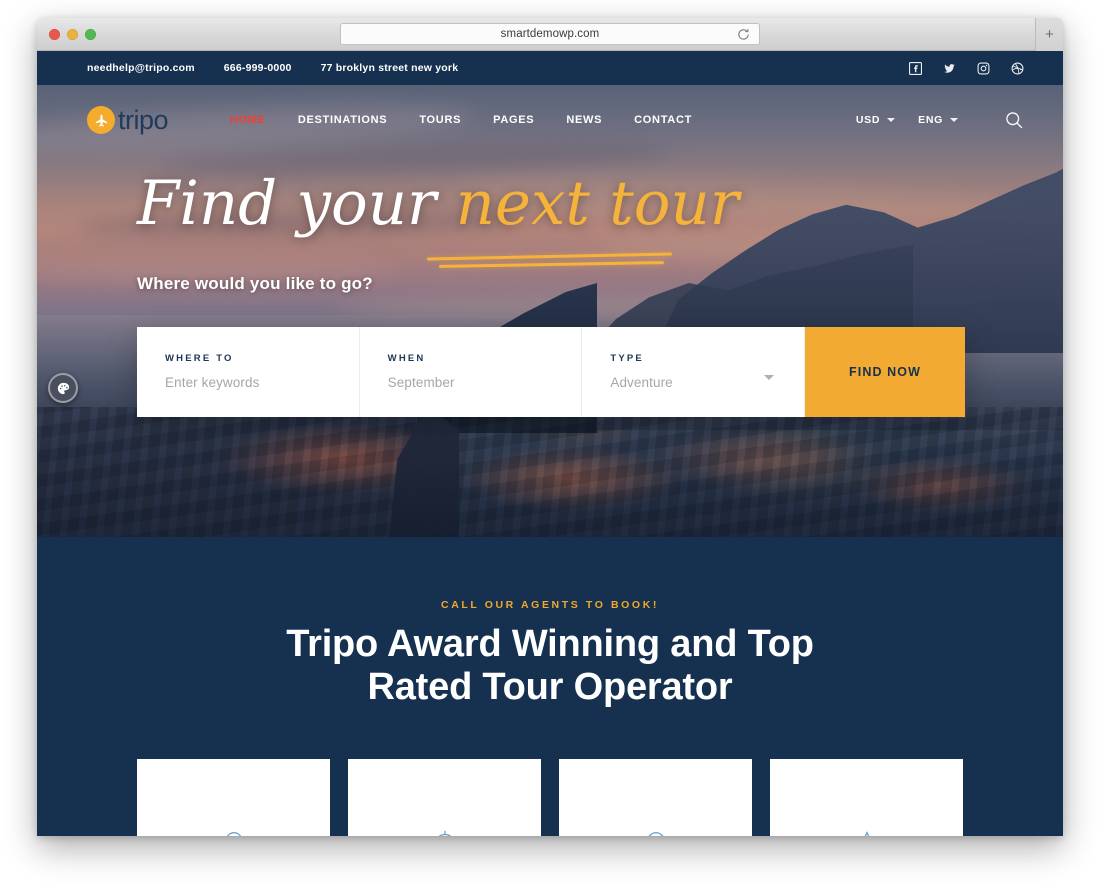  I want to click on browser-chrome: smartdemowp.com +, so click(550, 34).